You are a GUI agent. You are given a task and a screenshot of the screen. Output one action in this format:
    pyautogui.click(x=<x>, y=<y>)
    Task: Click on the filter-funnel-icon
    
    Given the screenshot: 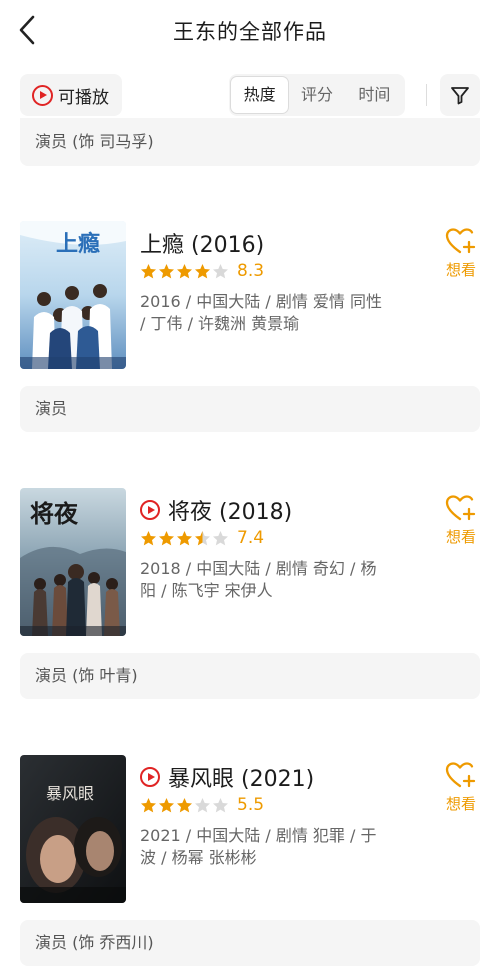 What is the action you would take?
    pyautogui.click(x=460, y=96)
    